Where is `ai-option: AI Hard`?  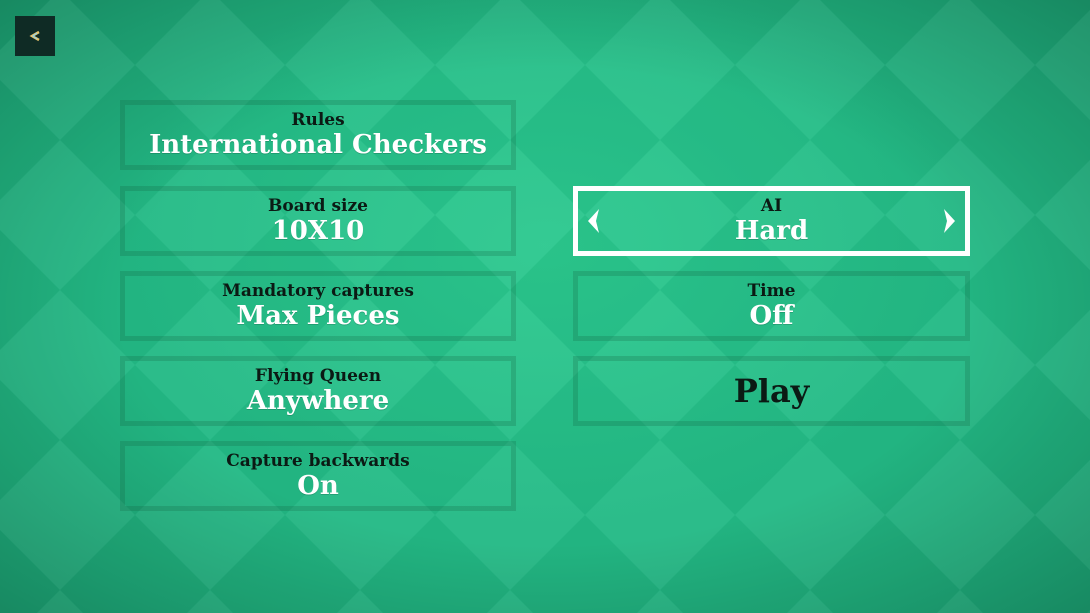
ai-option: AI Hard is located at coordinates (771, 221).